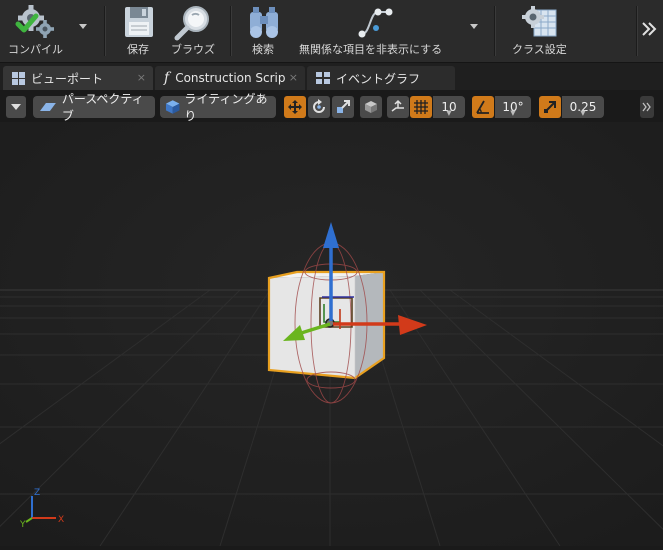  I want to click on angle-icon, so click(482, 107).